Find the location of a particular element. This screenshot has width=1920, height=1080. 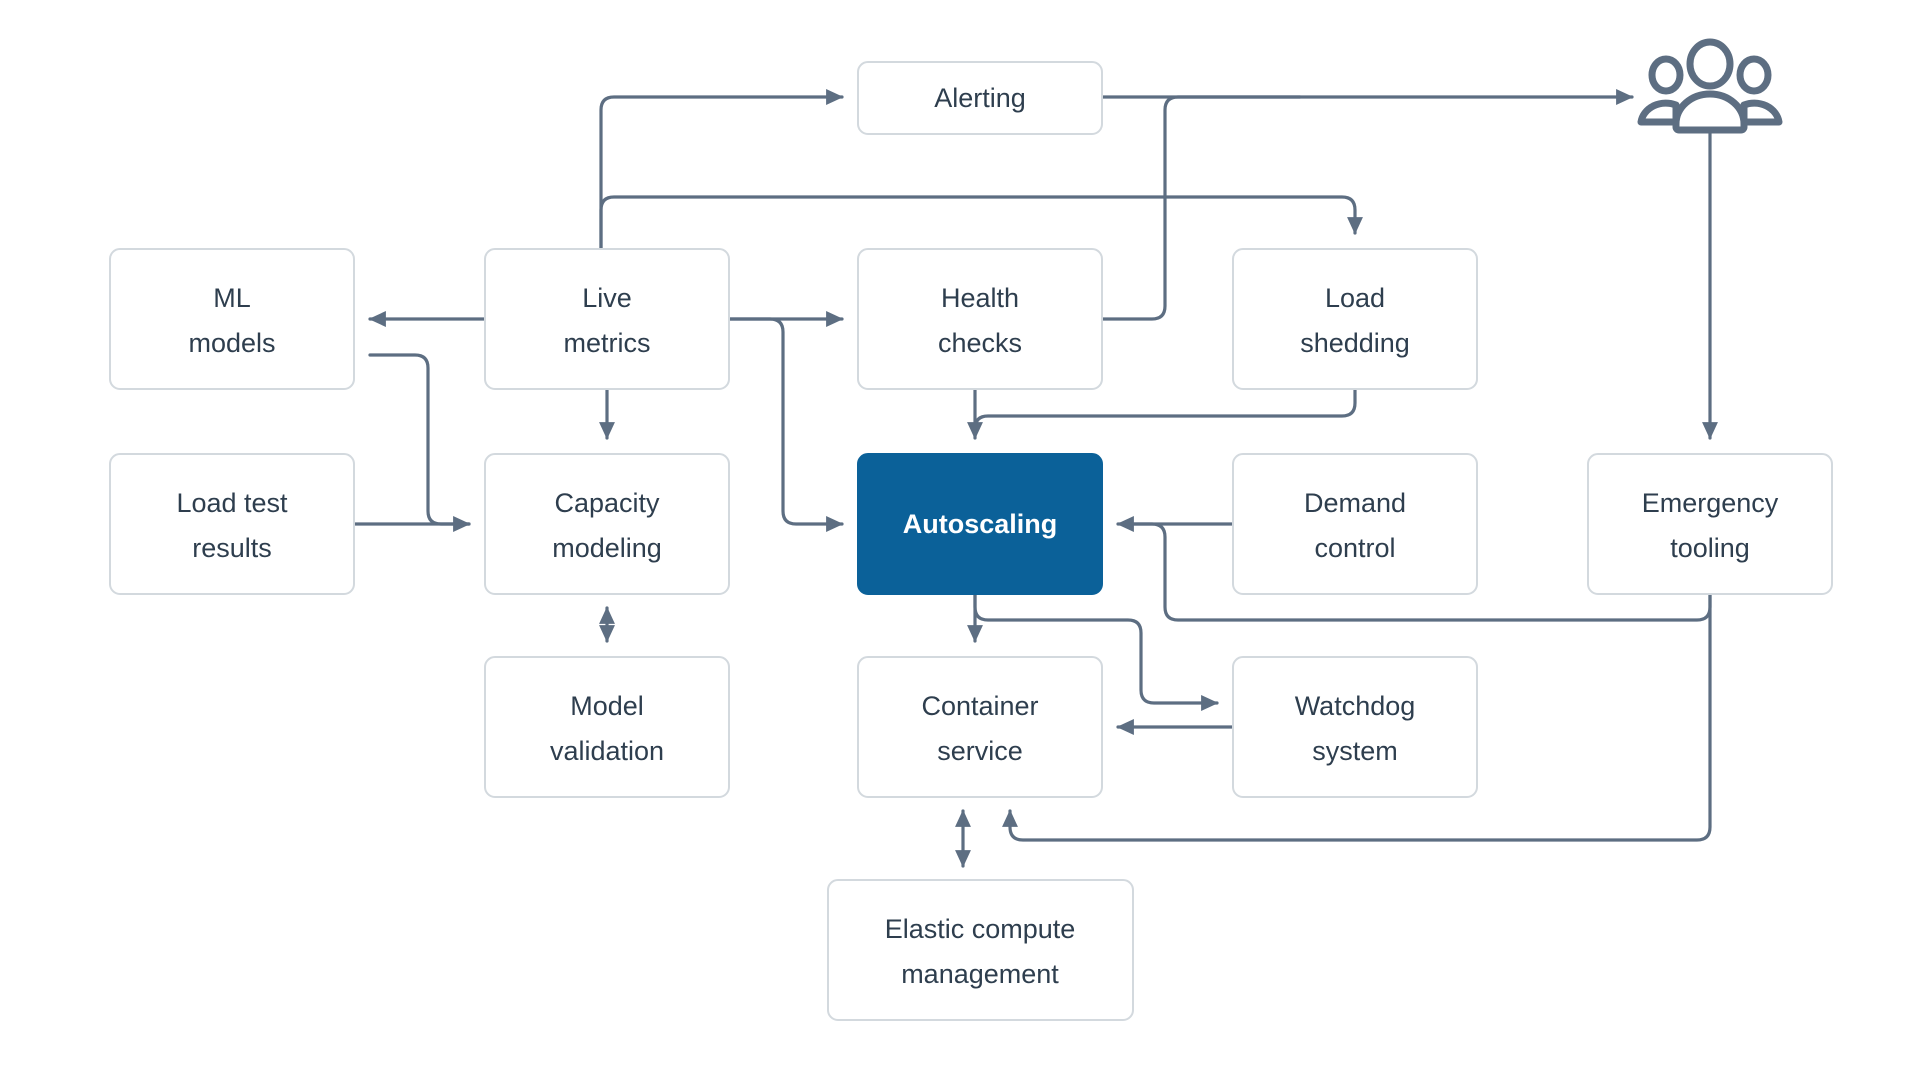

node-emergency-tooling: Emergency tooling is located at coordinates (1710, 524).